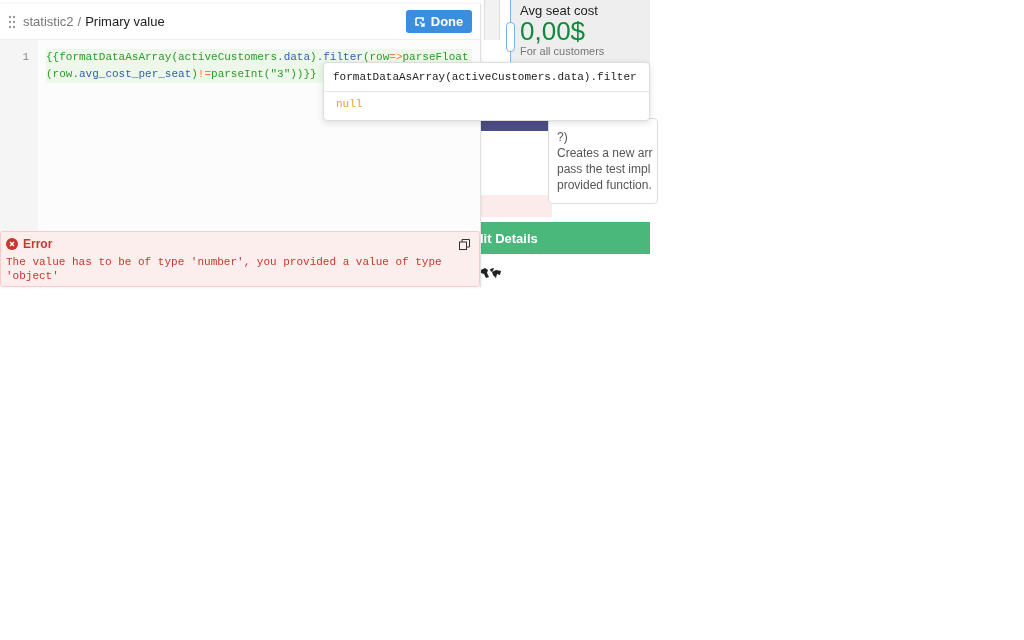 The width and height of the screenshot is (1024, 640). I want to click on done-button: Done, so click(439, 21).